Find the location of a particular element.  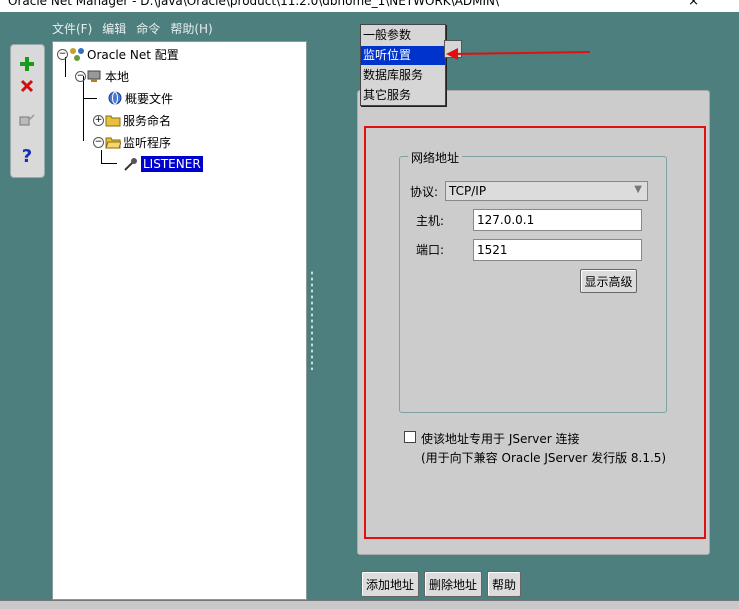

network-address-title: 网络地址 is located at coordinates (435, 157).